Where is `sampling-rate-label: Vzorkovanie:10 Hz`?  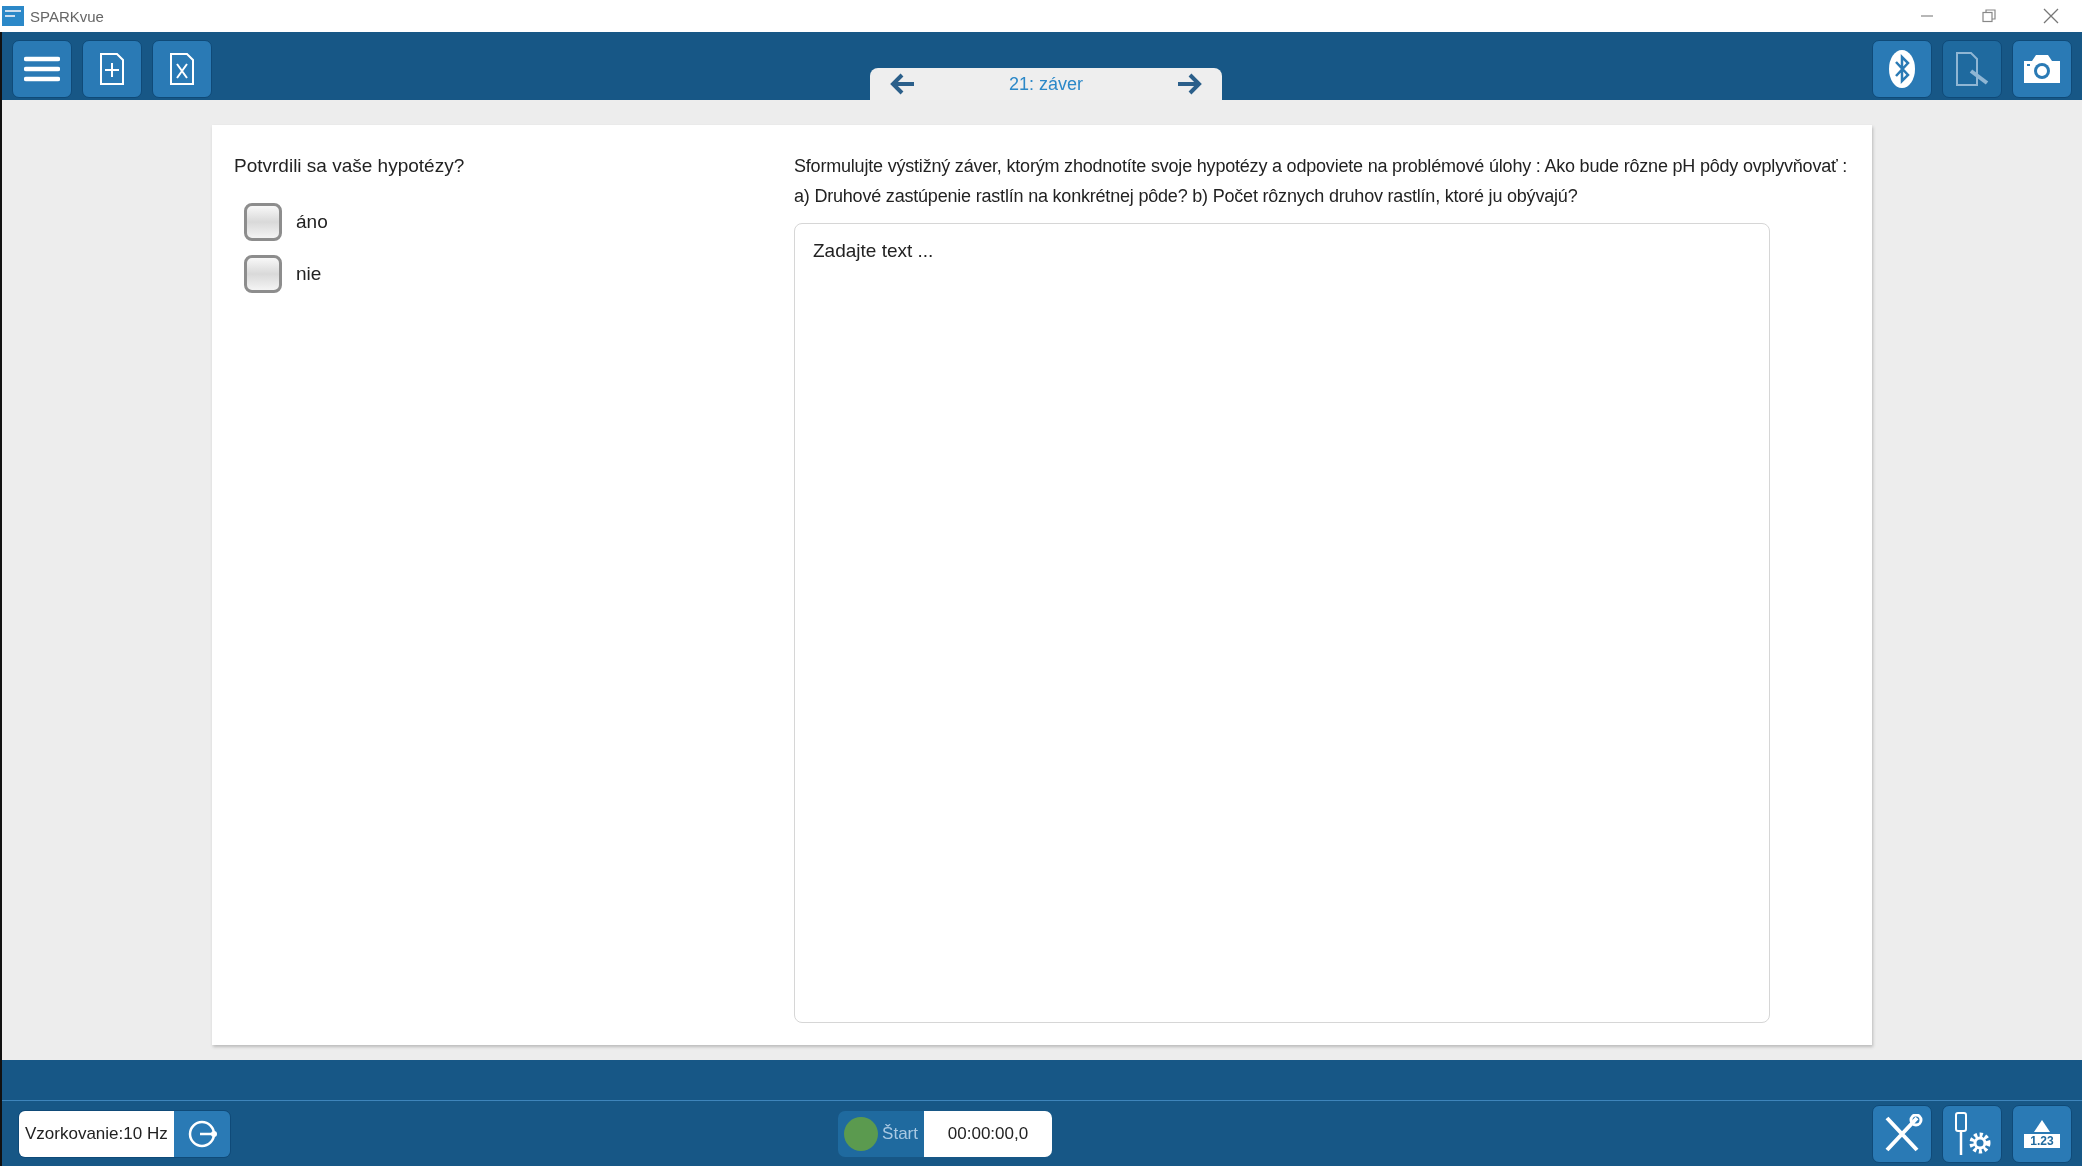
sampling-rate-label: Vzorkovanie:10 Hz is located at coordinates (96, 1133).